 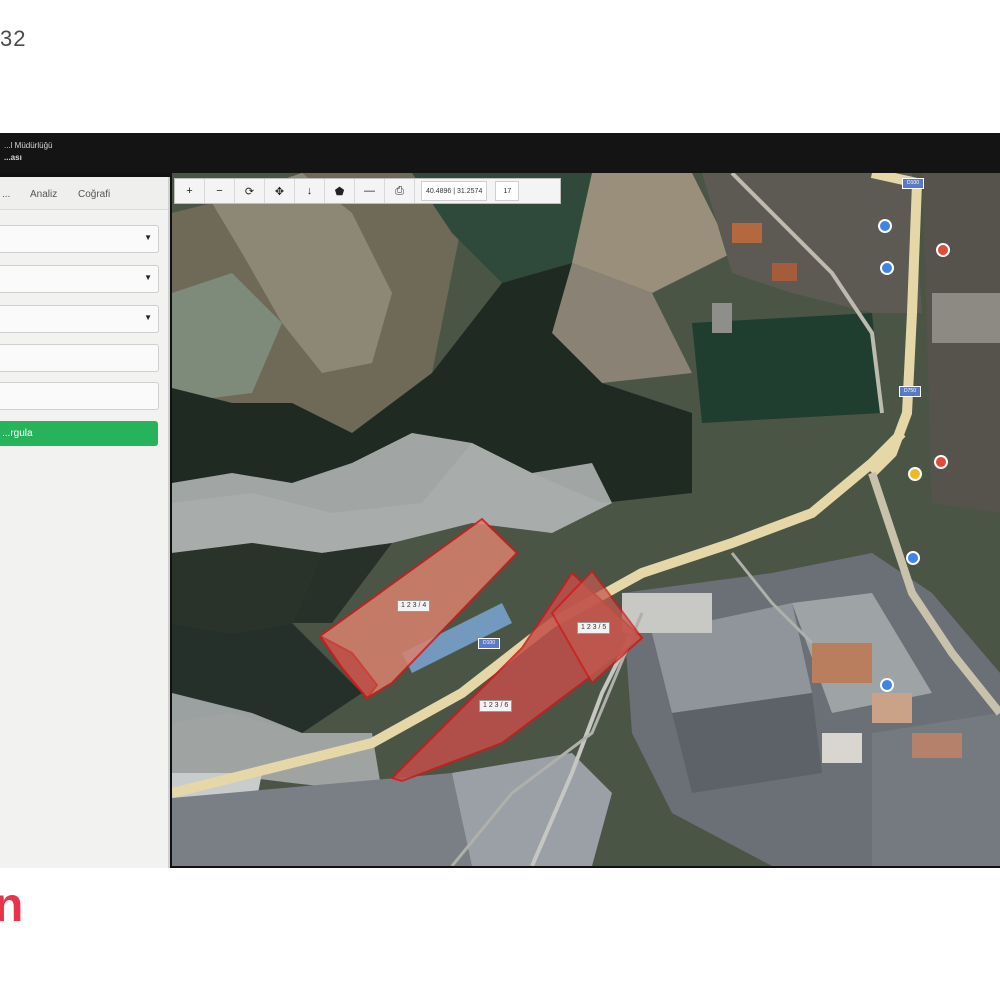 I want to click on province-select: ▼, so click(x=79, y=239).